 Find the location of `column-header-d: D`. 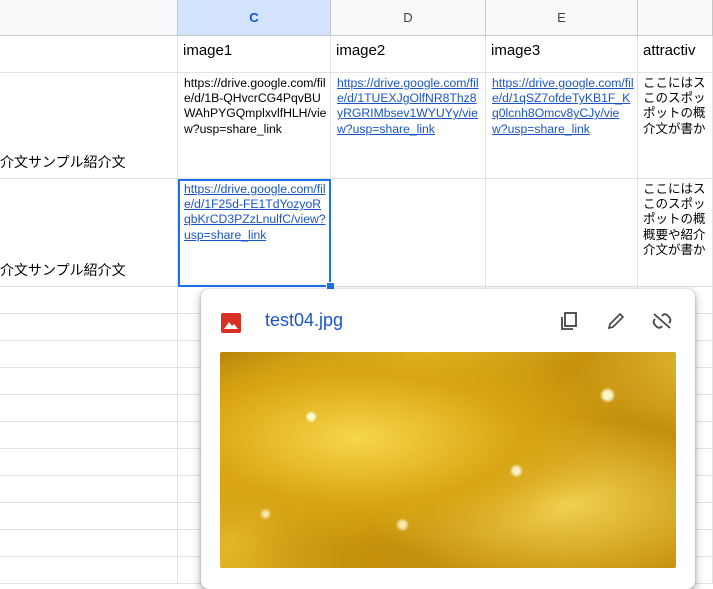

column-header-d: D is located at coordinates (408, 18).